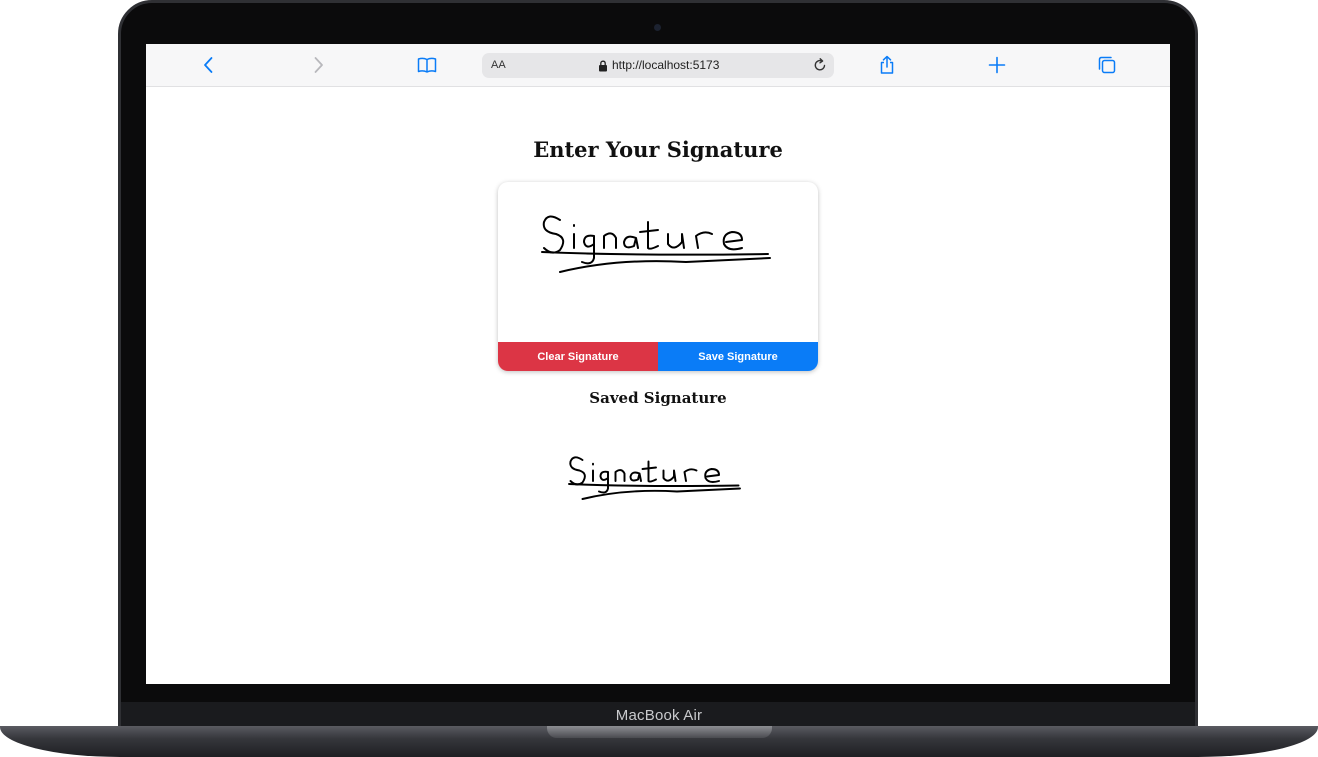 Image resolution: width=1318 pixels, height=757 pixels. Describe the element at coordinates (603, 65) in the screenshot. I see `lock-icon` at that location.